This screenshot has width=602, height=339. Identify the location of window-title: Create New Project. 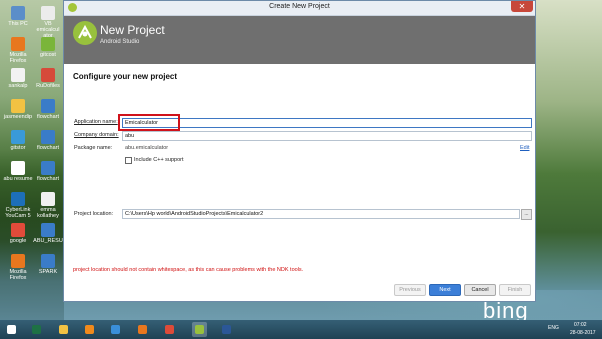
(299, 6).